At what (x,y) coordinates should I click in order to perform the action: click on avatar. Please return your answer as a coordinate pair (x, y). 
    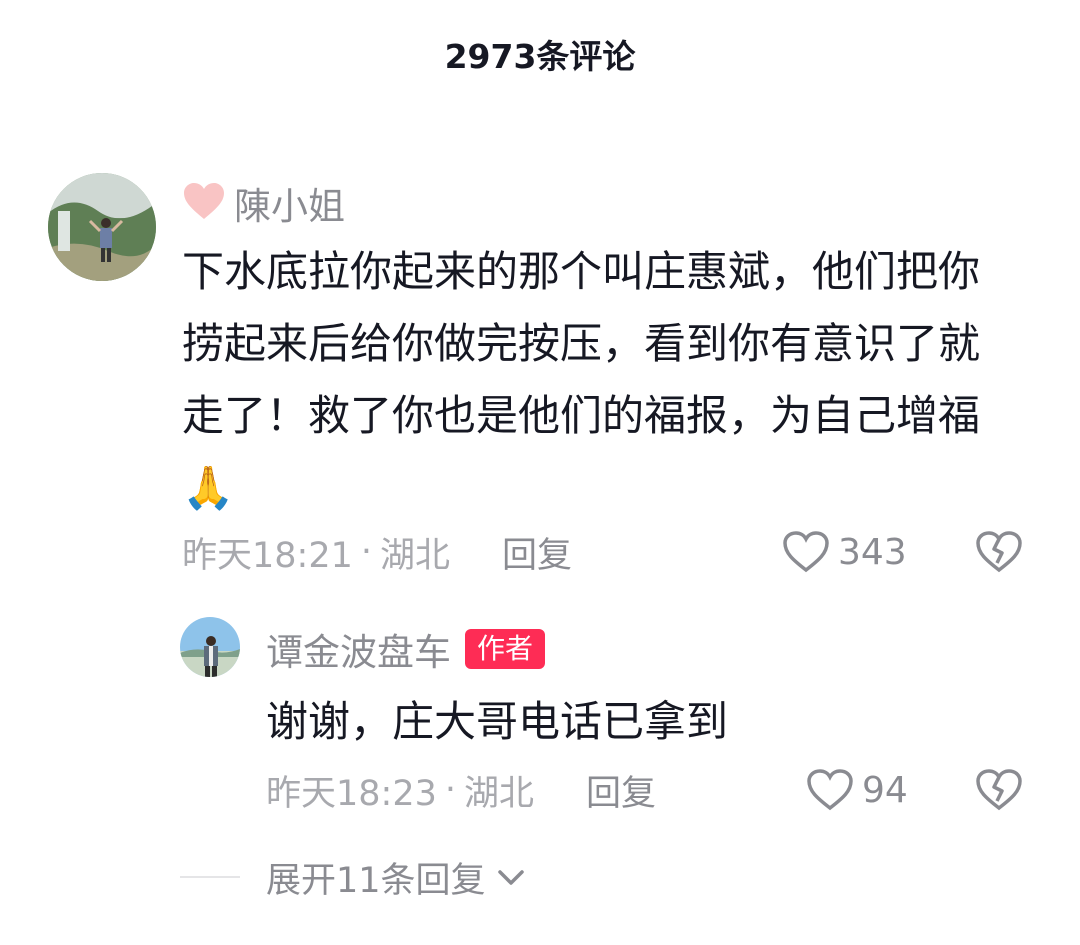
    Looking at the image, I should click on (102, 227).